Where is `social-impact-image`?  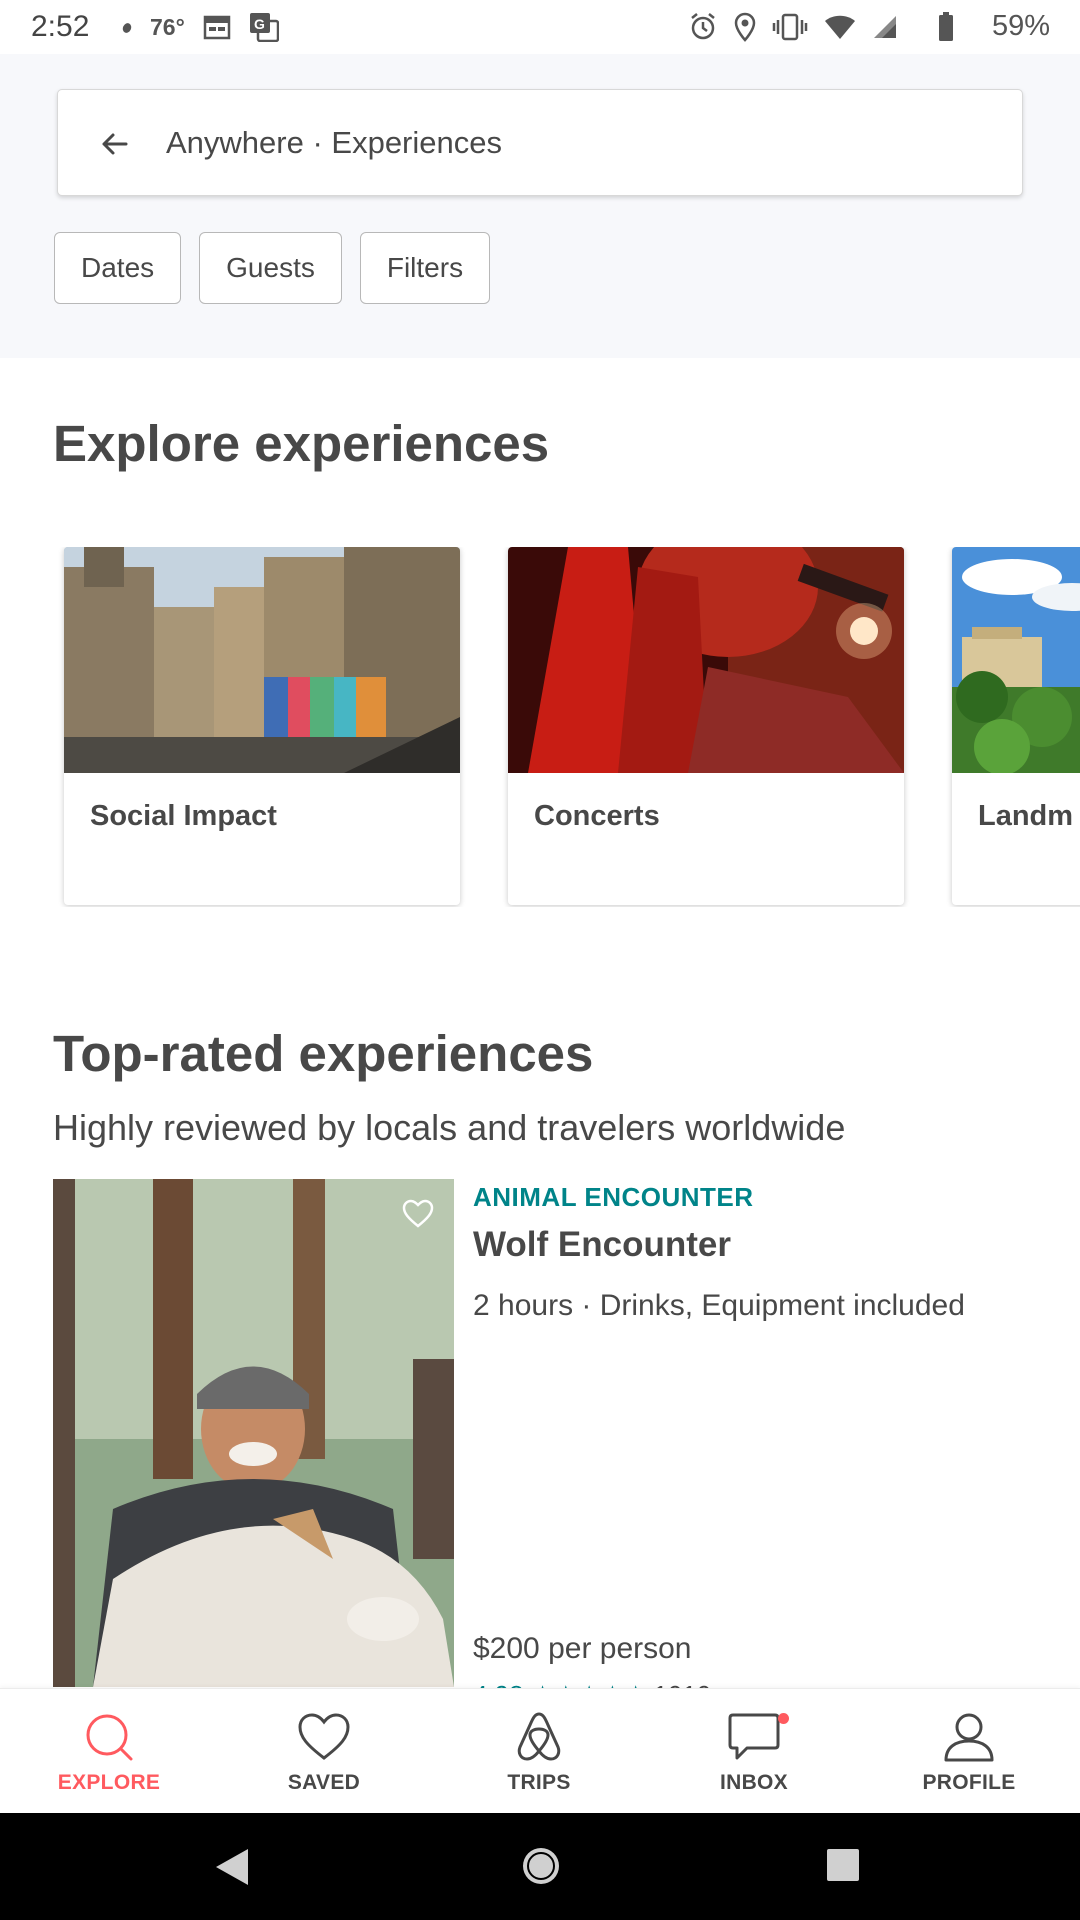 social-impact-image is located at coordinates (262, 660).